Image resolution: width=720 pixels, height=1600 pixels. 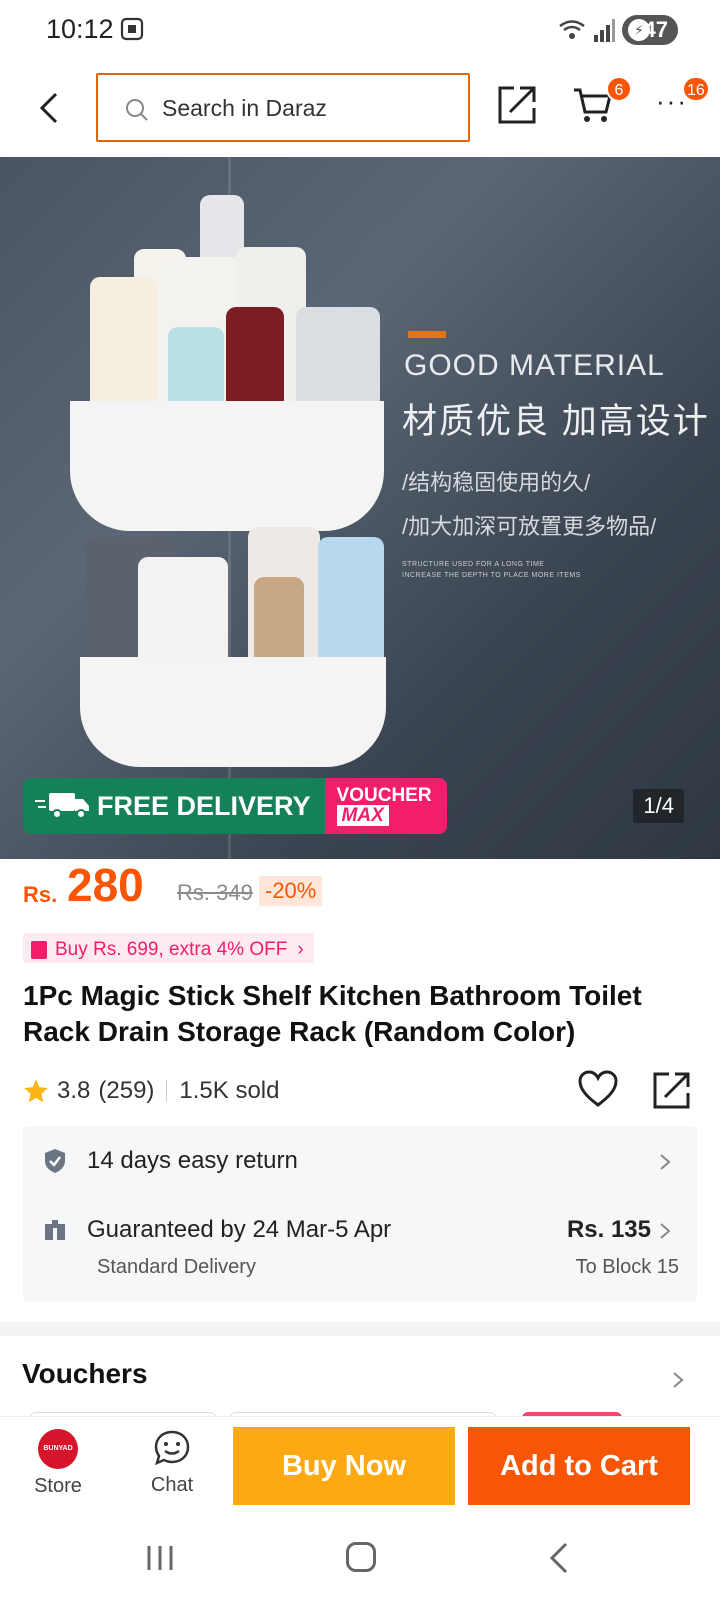 I want to click on more-button: ··· 16, so click(x=683, y=96).